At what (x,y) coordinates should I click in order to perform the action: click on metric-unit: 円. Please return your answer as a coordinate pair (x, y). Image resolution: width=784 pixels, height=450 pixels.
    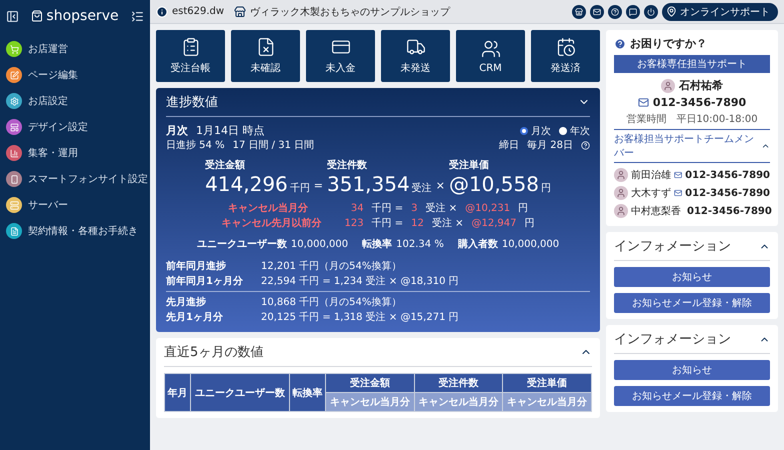
    Looking at the image, I should click on (545, 188).